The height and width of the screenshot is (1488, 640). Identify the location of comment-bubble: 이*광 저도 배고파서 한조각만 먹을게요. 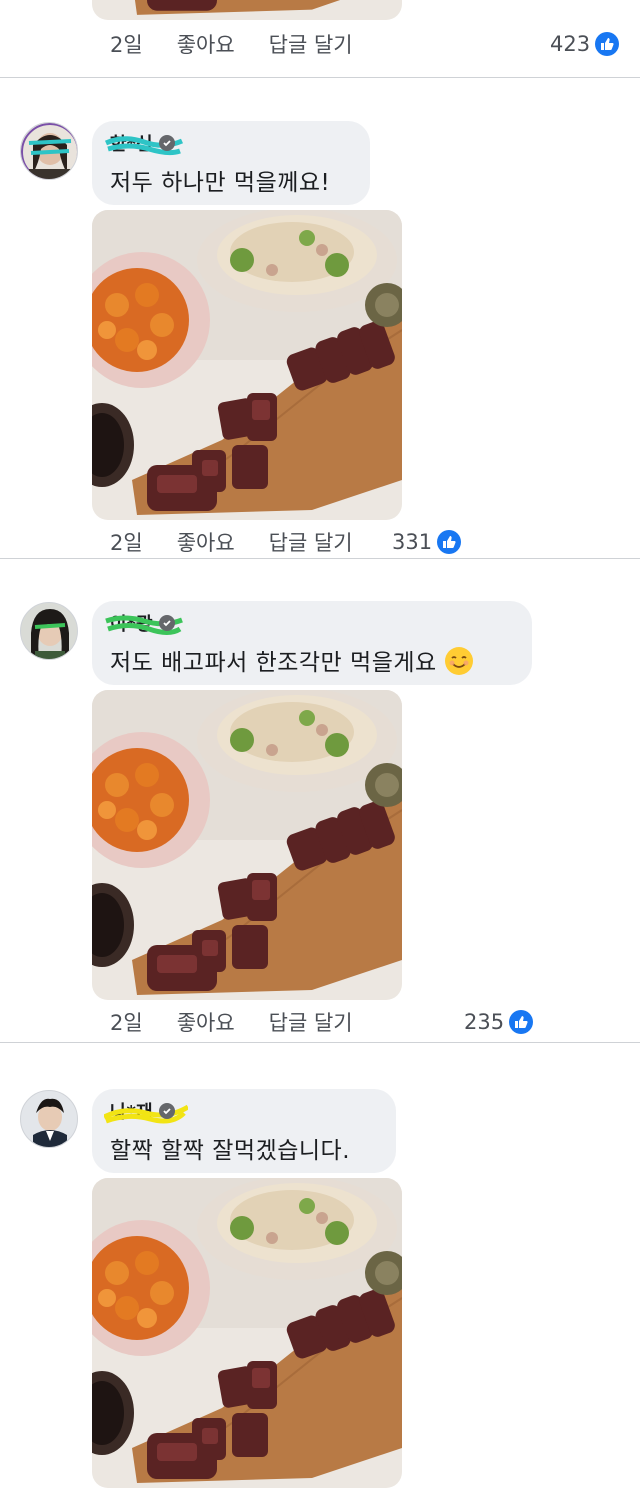
(312, 643).